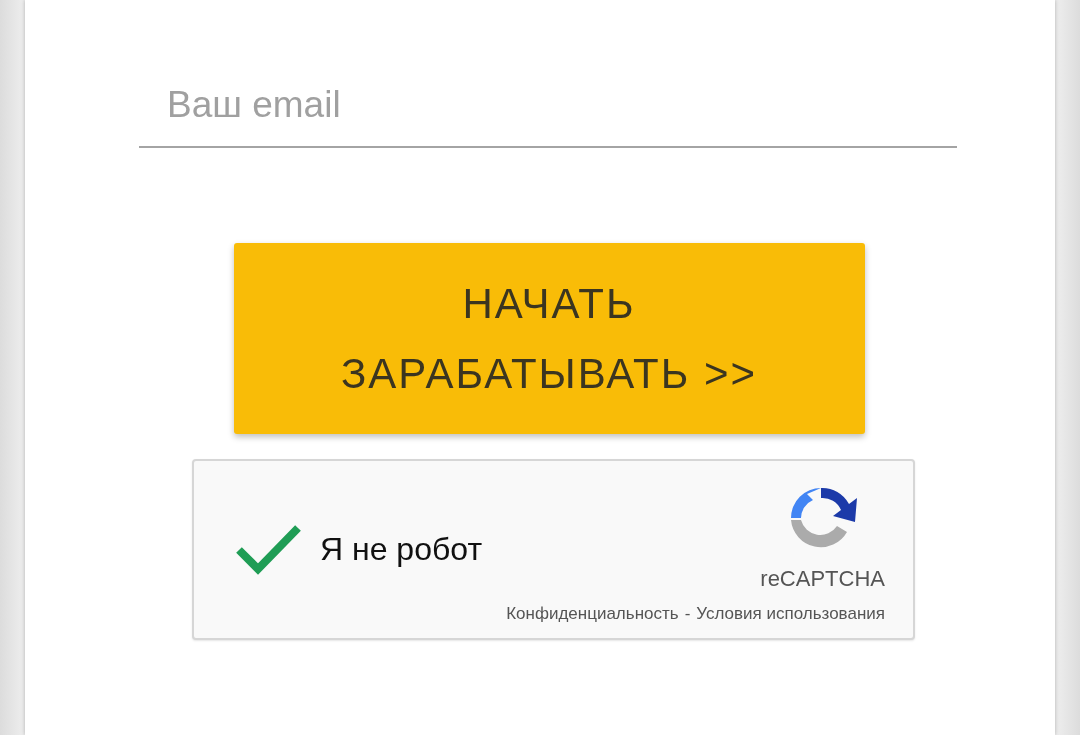 This screenshot has height=735, width=1080. I want to click on email-field: Ваш email, so click(548, 109).